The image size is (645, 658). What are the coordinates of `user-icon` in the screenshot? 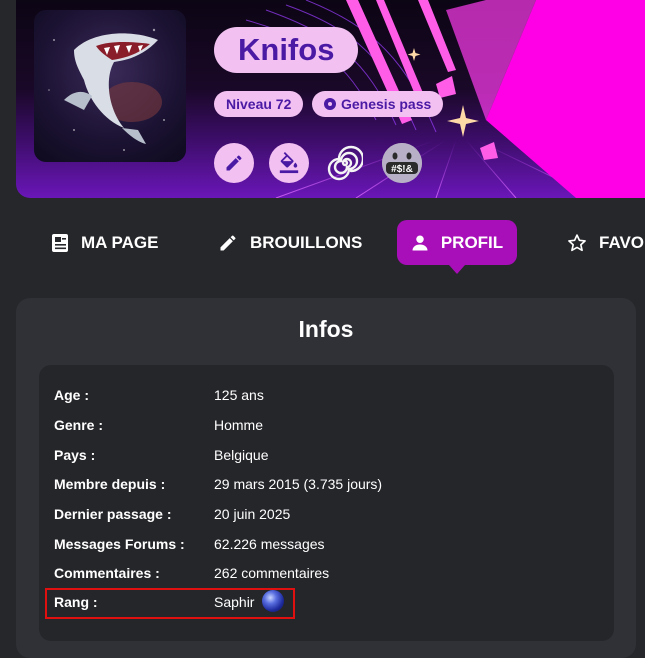 It's located at (420, 242).